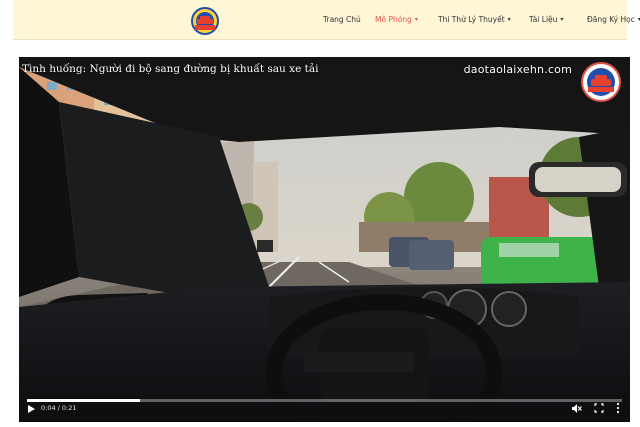  What do you see at coordinates (618, 408) in the screenshot?
I see `more-options-icon` at bounding box center [618, 408].